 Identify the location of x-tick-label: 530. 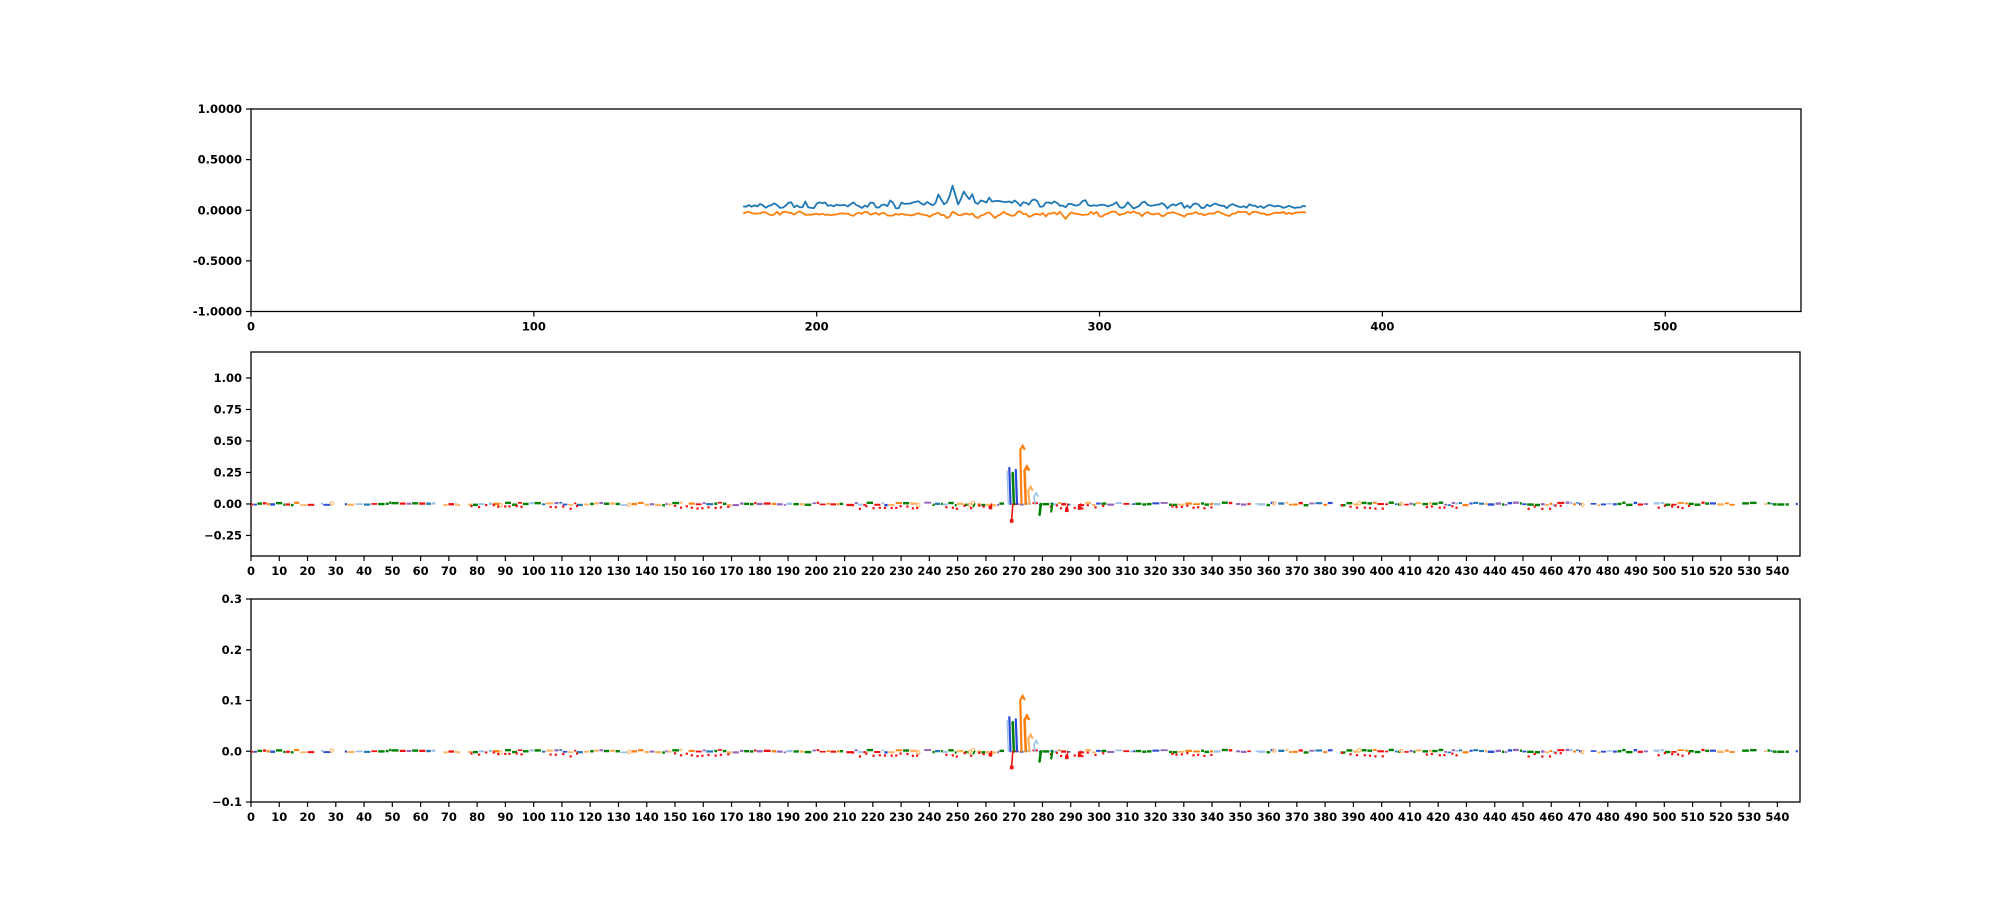
(1749, 571).